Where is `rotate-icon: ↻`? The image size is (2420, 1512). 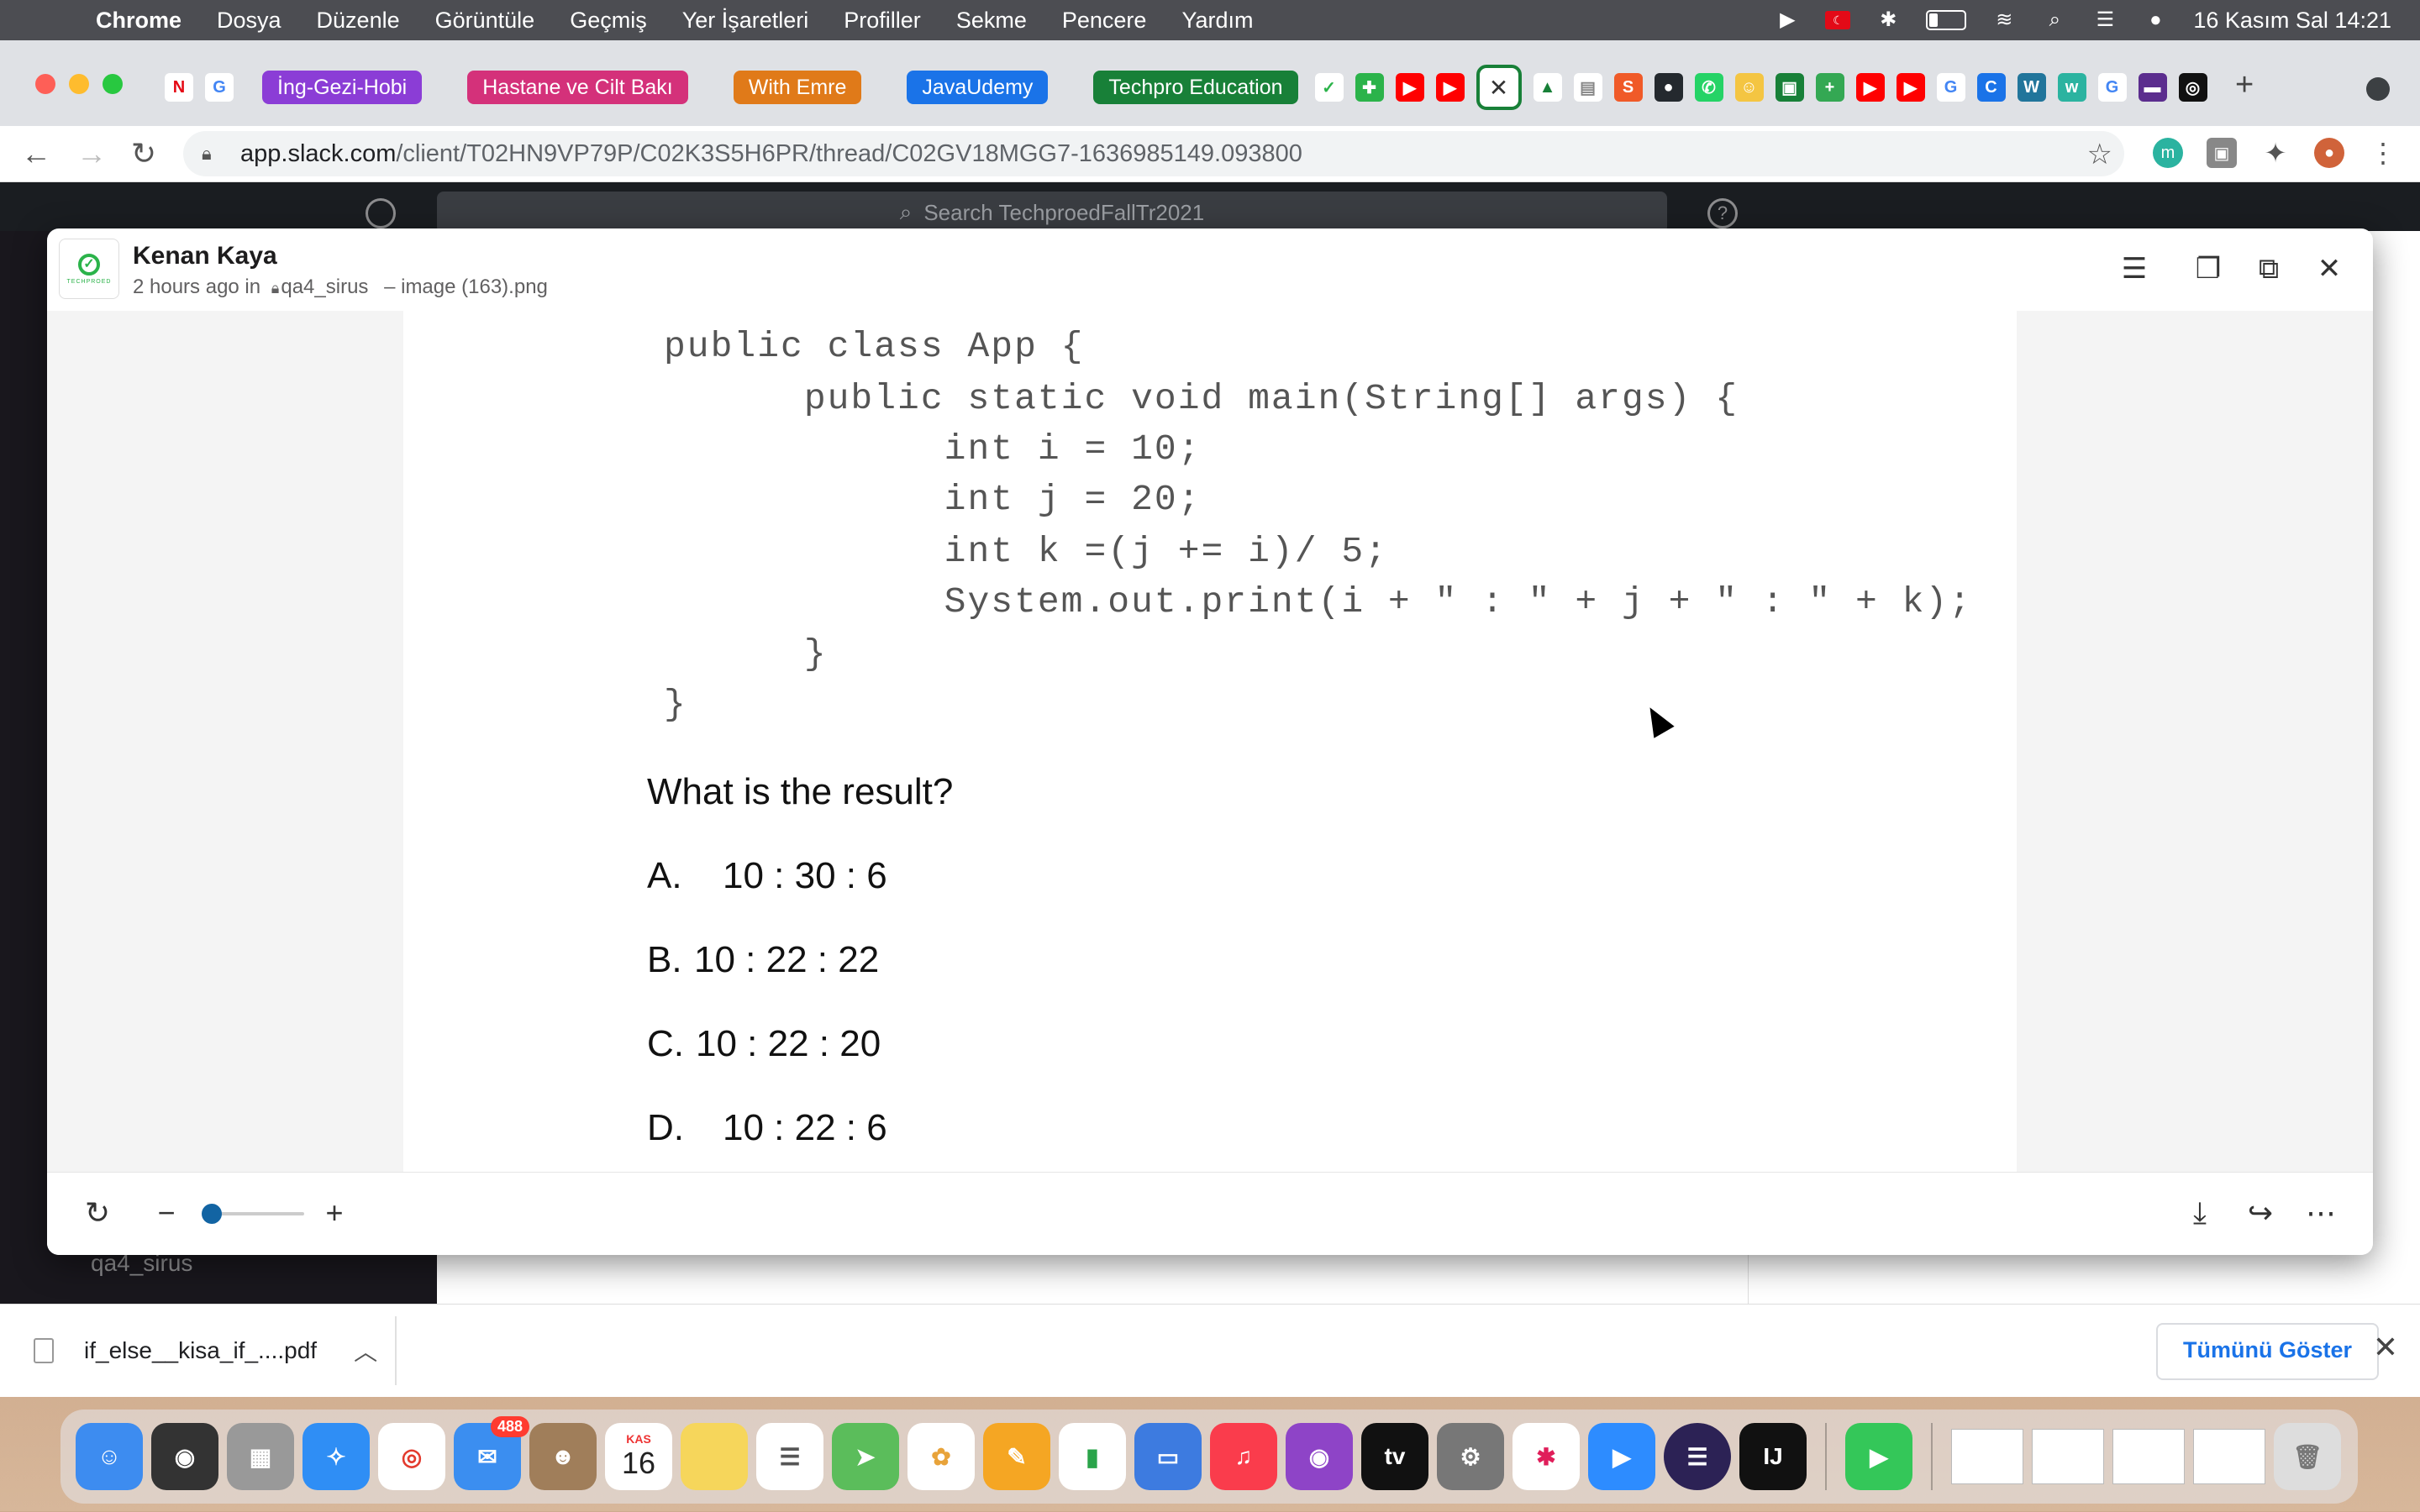
rotate-icon: ↻ is located at coordinates (97, 1212).